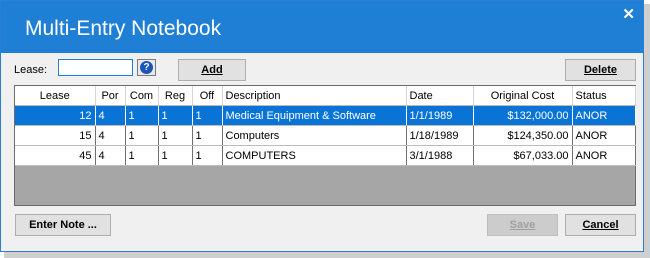 This screenshot has width=650, height=258. Describe the element at coordinates (314, 135) in the screenshot. I see `cell-description: Computers` at that location.